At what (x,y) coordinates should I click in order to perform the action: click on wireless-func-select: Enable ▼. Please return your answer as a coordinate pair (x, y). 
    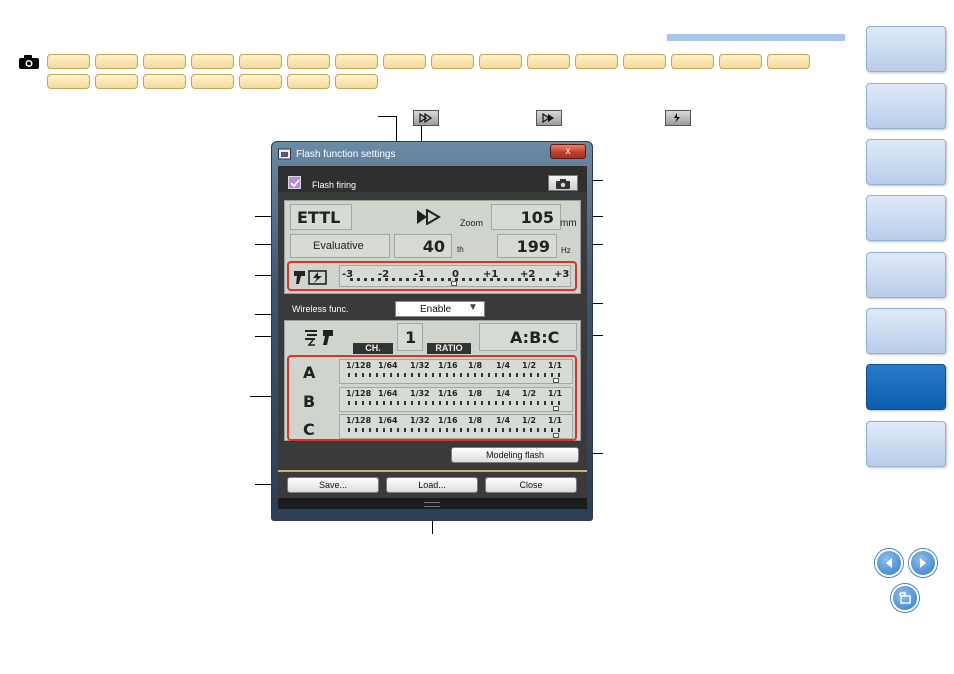
    Looking at the image, I should click on (440, 309).